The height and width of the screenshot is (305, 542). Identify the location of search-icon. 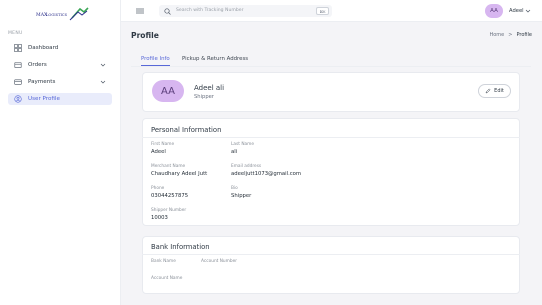
(167, 11).